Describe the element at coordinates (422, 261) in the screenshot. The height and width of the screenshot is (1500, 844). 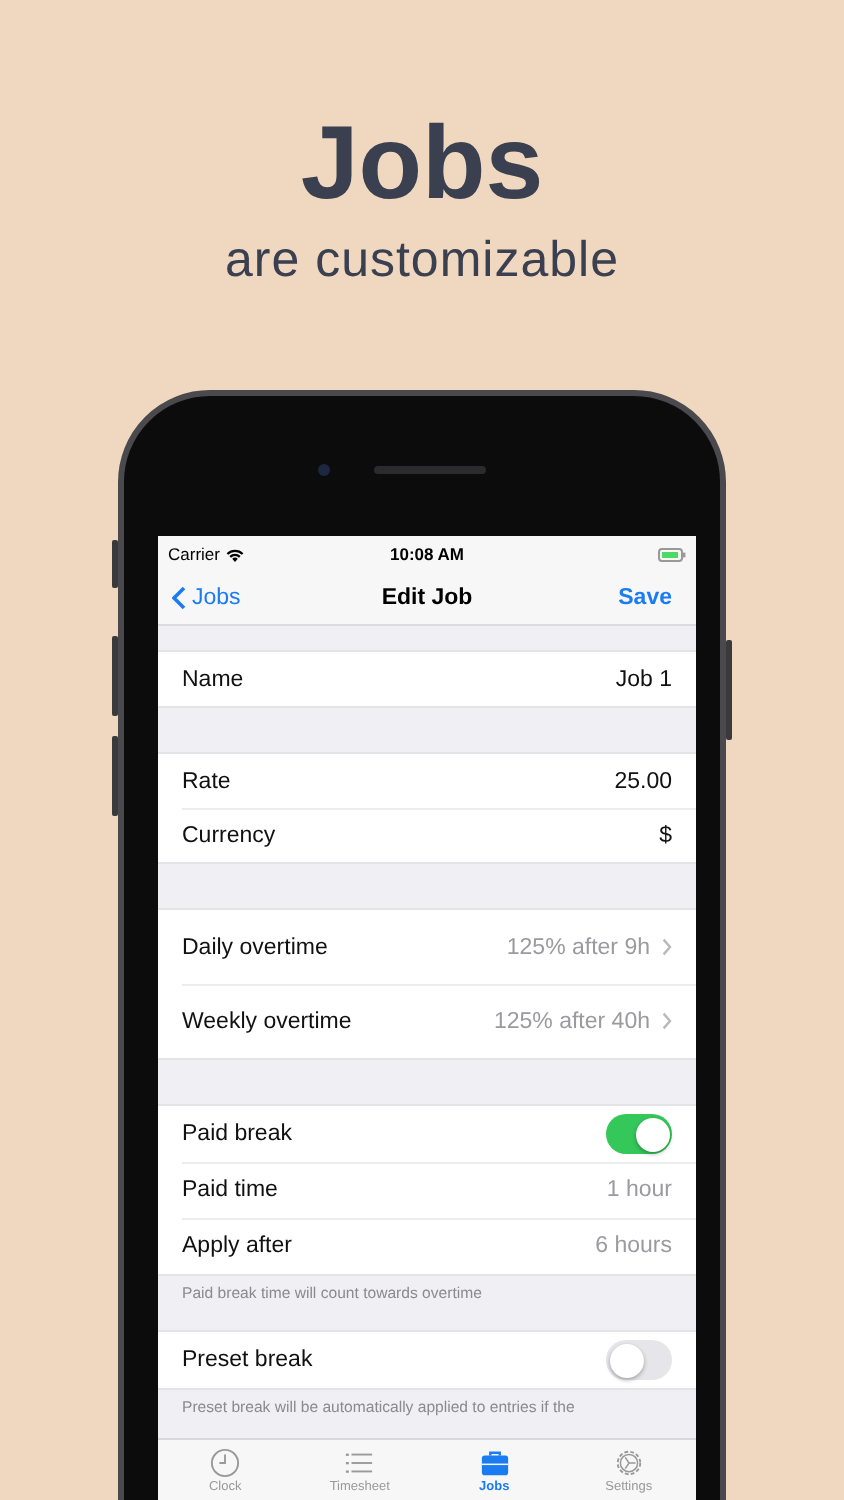
I see `subheadline: are customizable` at that location.